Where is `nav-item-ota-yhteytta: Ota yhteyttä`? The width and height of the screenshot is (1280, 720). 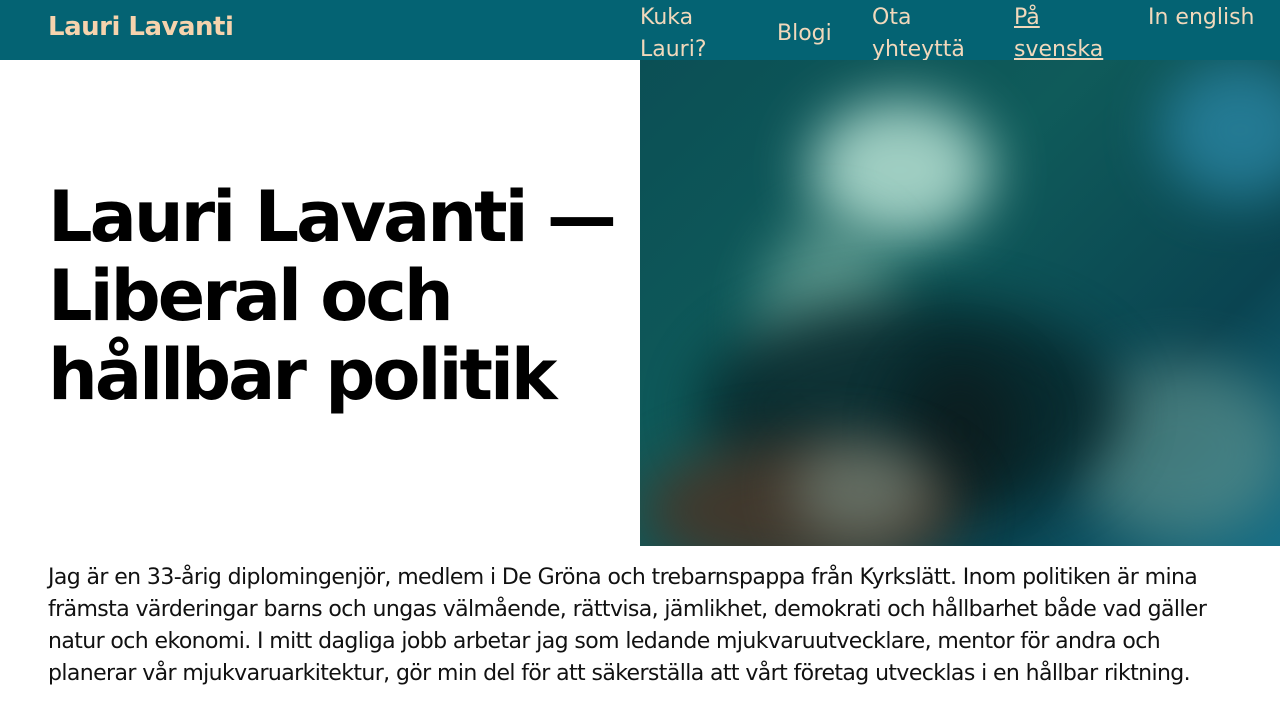
nav-item-ota-yhteytta: Ota yhteyttä is located at coordinates (927, 34).